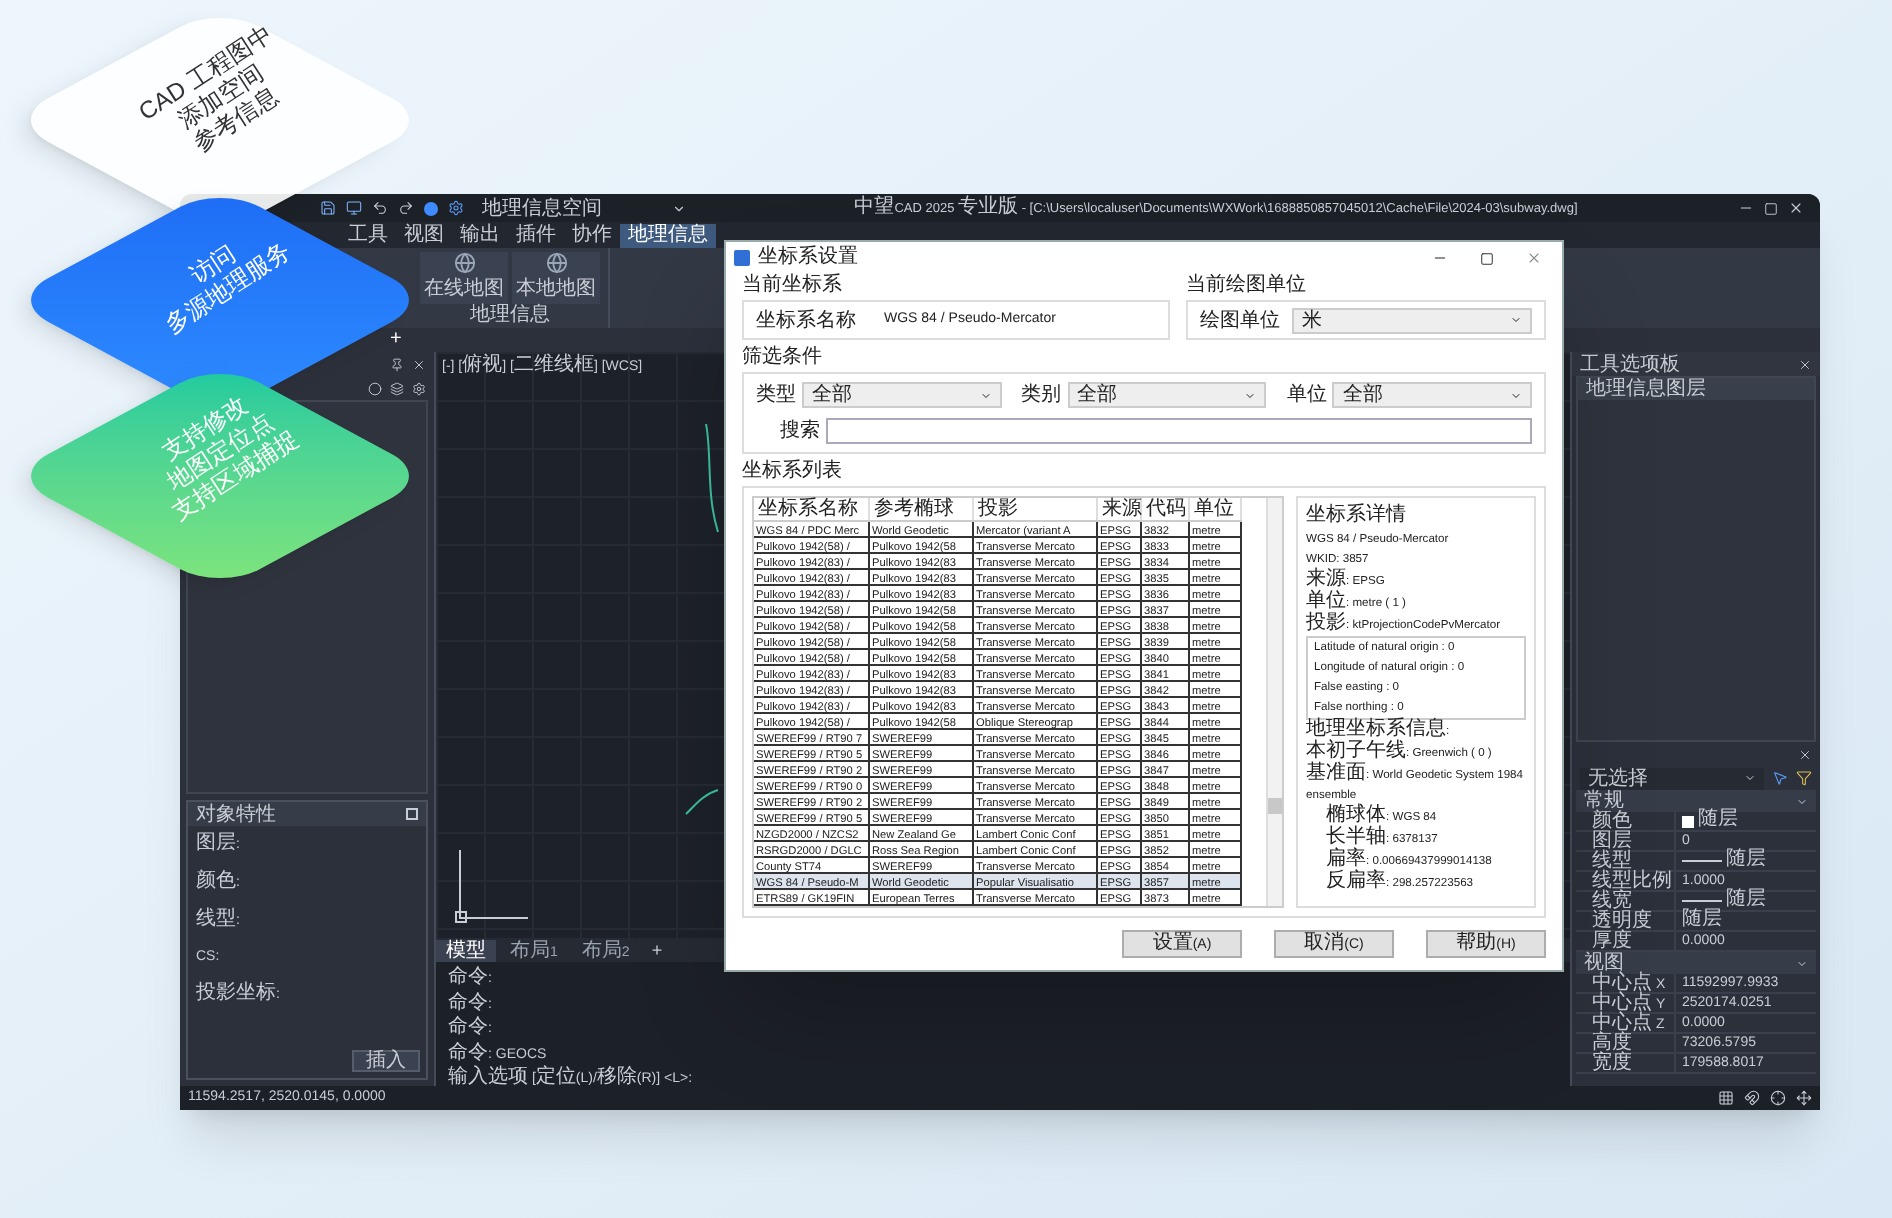  What do you see at coordinates (1179, 431) in the screenshot?
I see `search-field` at bounding box center [1179, 431].